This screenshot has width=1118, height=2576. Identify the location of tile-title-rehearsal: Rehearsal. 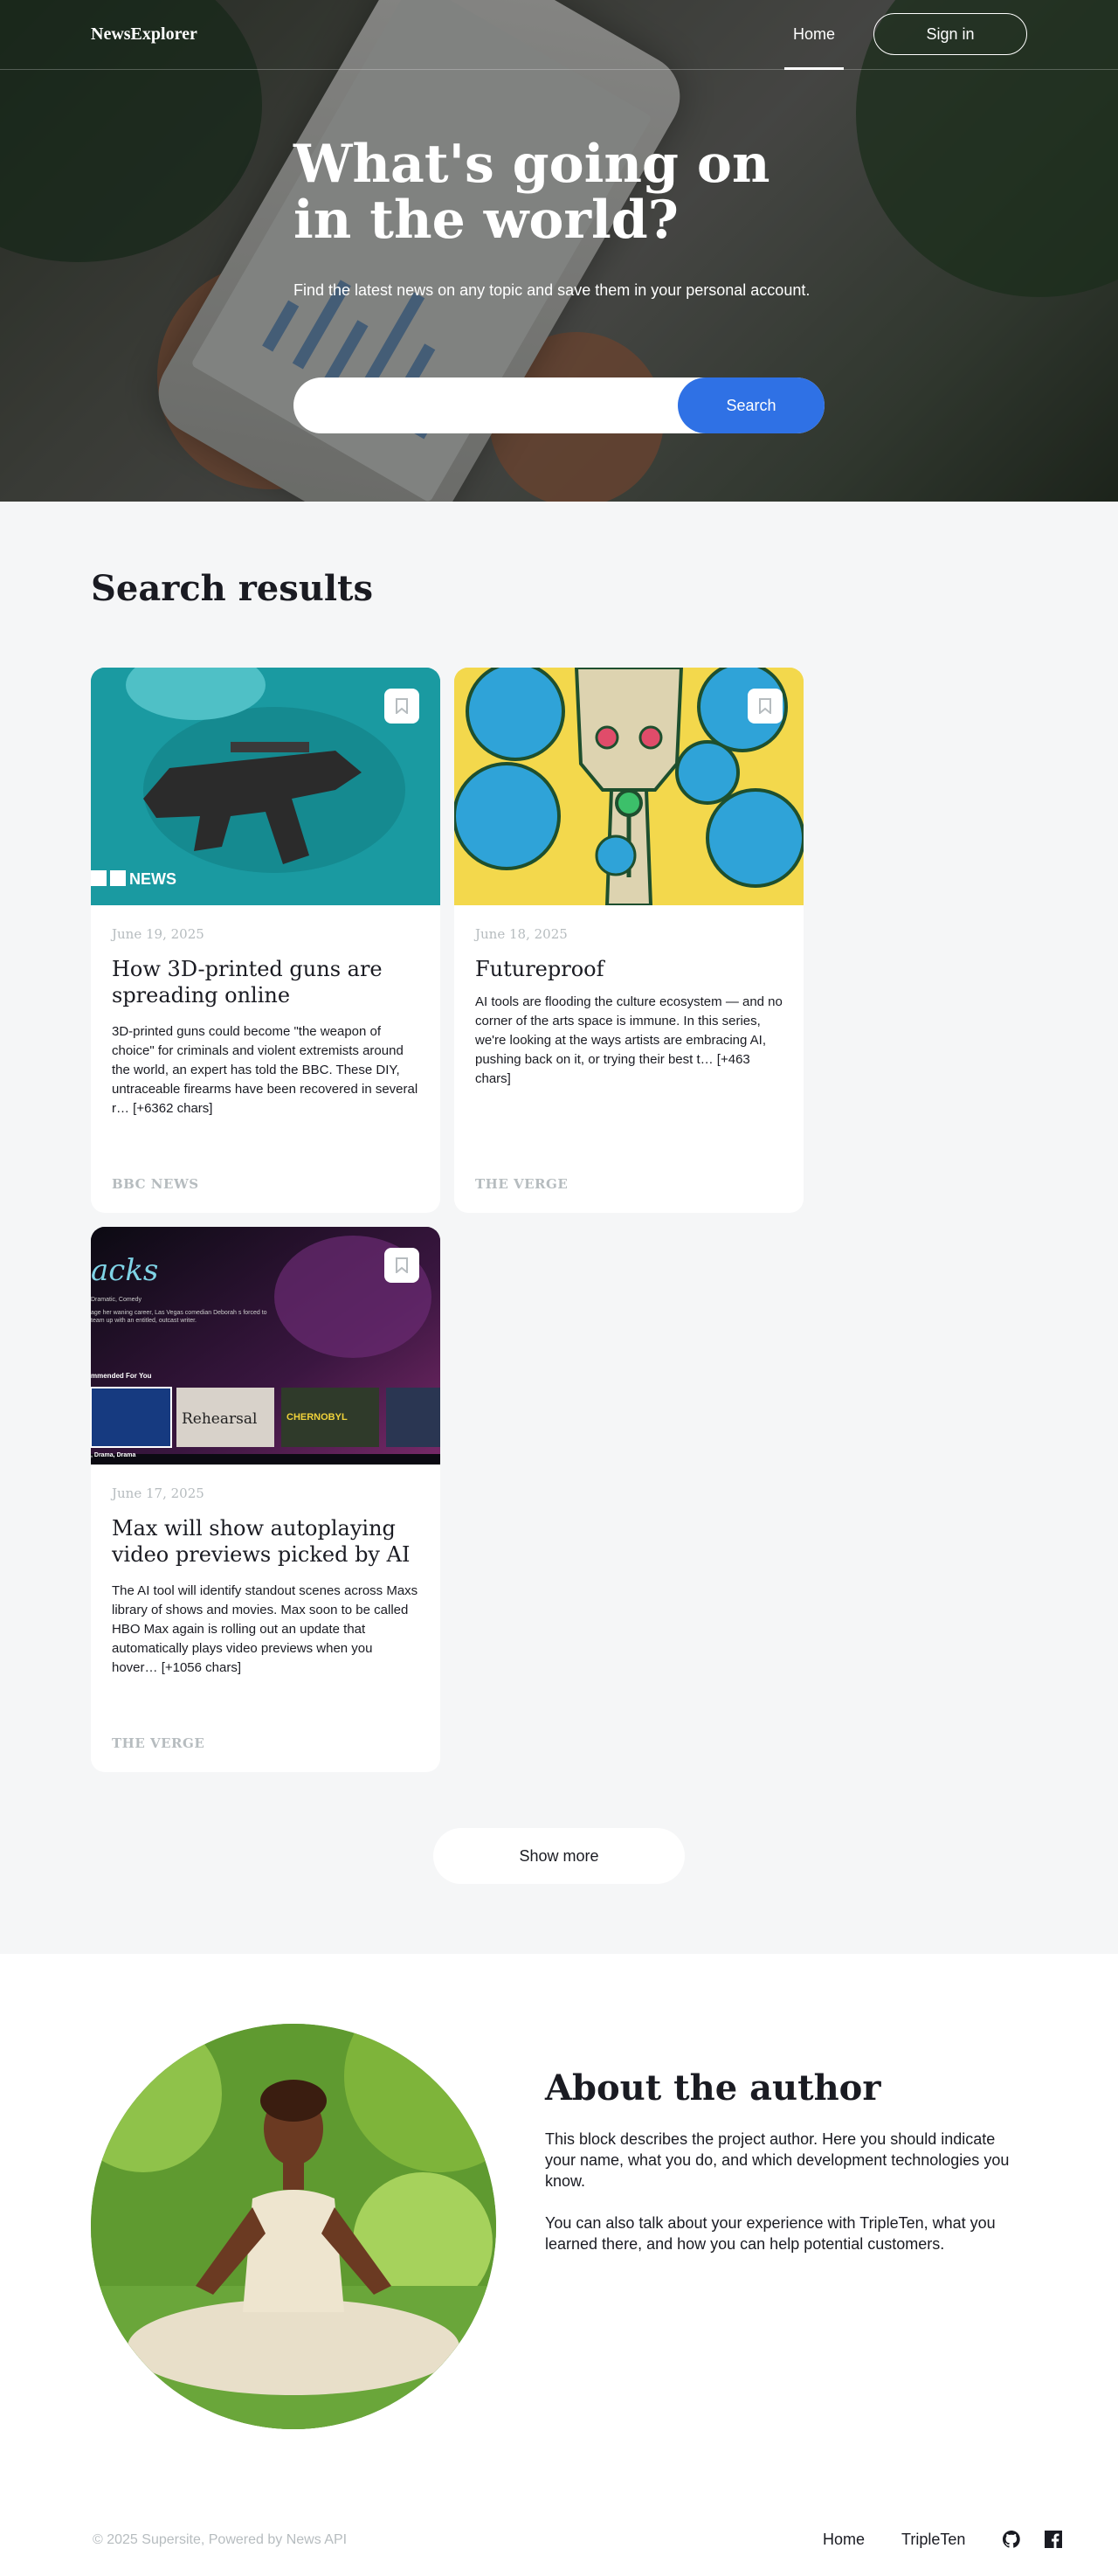
(220, 1419).